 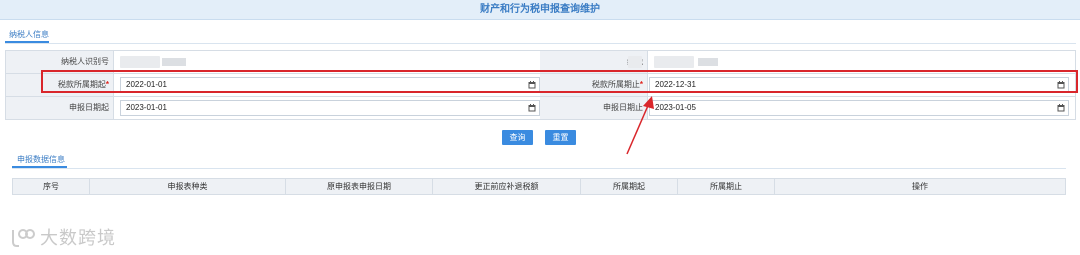 I want to click on watermark: 大数跨境, so click(x=63, y=237).